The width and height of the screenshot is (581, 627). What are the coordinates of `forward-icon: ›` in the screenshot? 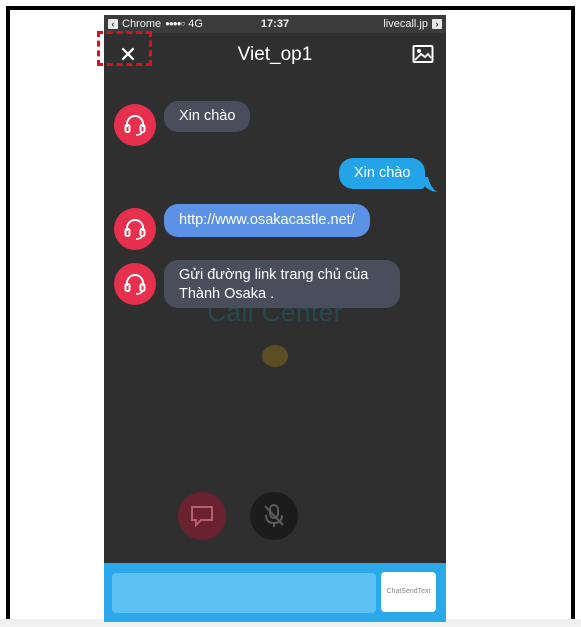 It's located at (437, 24).